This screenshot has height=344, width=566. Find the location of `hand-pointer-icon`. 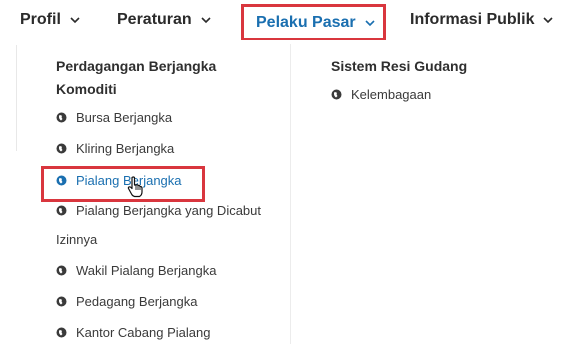

hand-pointer-icon is located at coordinates (135, 187).